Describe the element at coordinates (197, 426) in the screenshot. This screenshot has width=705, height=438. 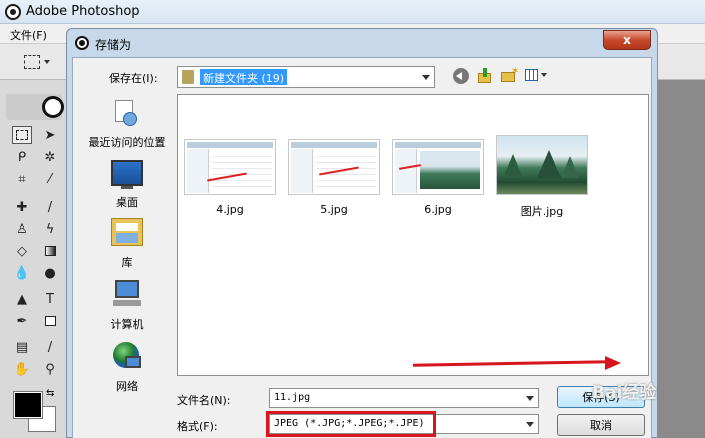
I see `format-label: 格式(F):` at that location.